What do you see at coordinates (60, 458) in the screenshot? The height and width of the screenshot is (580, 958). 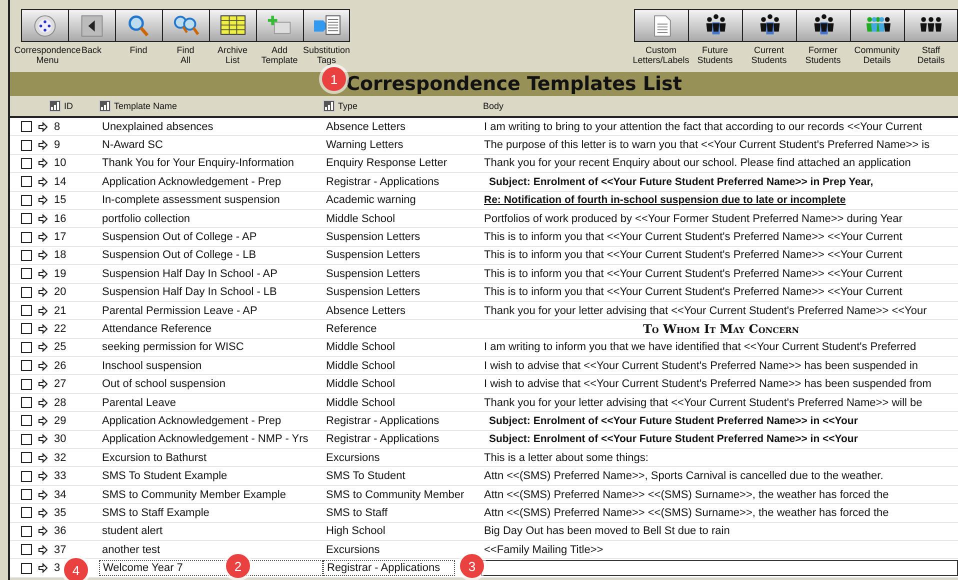 I see `id-text: 32` at bounding box center [60, 458].